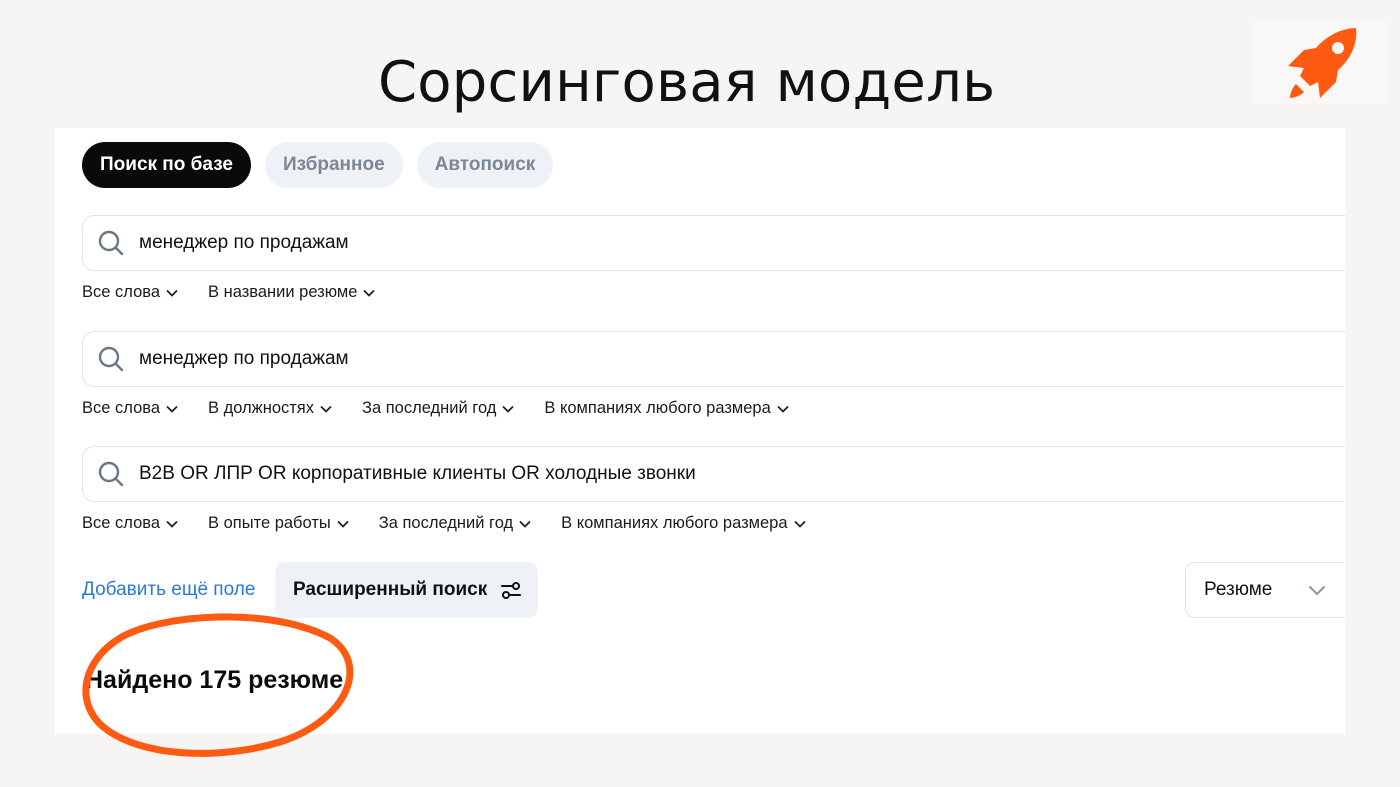 The width and height of the screenshot is (1400, 787). What do you see at coordinates (687, 82) in the screenshot?
I see `slide-title: Сорсинговая модель` at bounding box center [687, 82].